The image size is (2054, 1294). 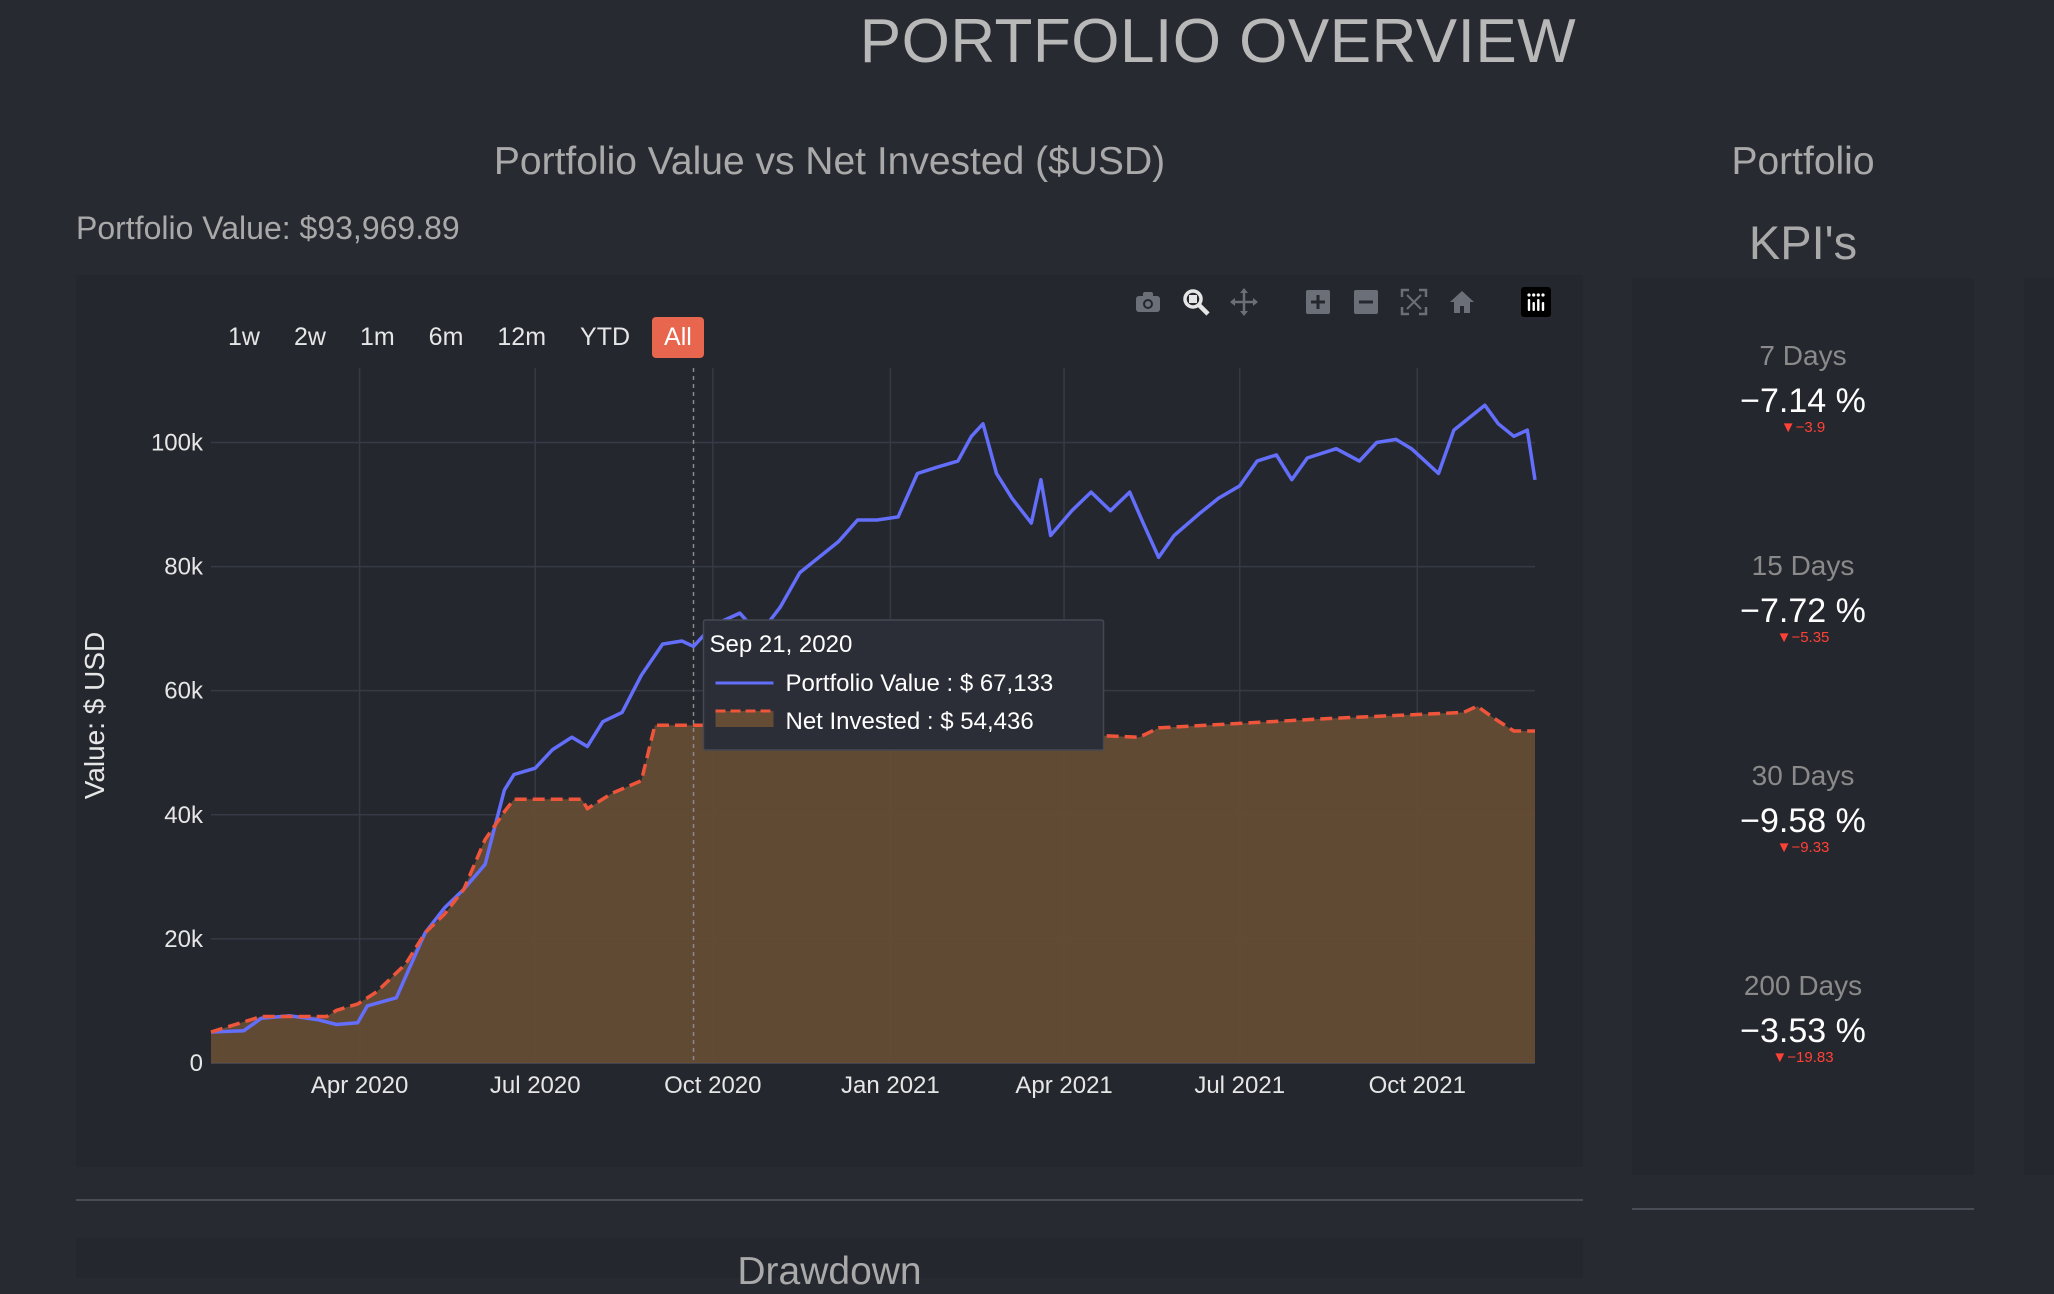 I want to click on chart-title: Portfolio Value vs Net Invested ($USD), so click(x=829, y=161).